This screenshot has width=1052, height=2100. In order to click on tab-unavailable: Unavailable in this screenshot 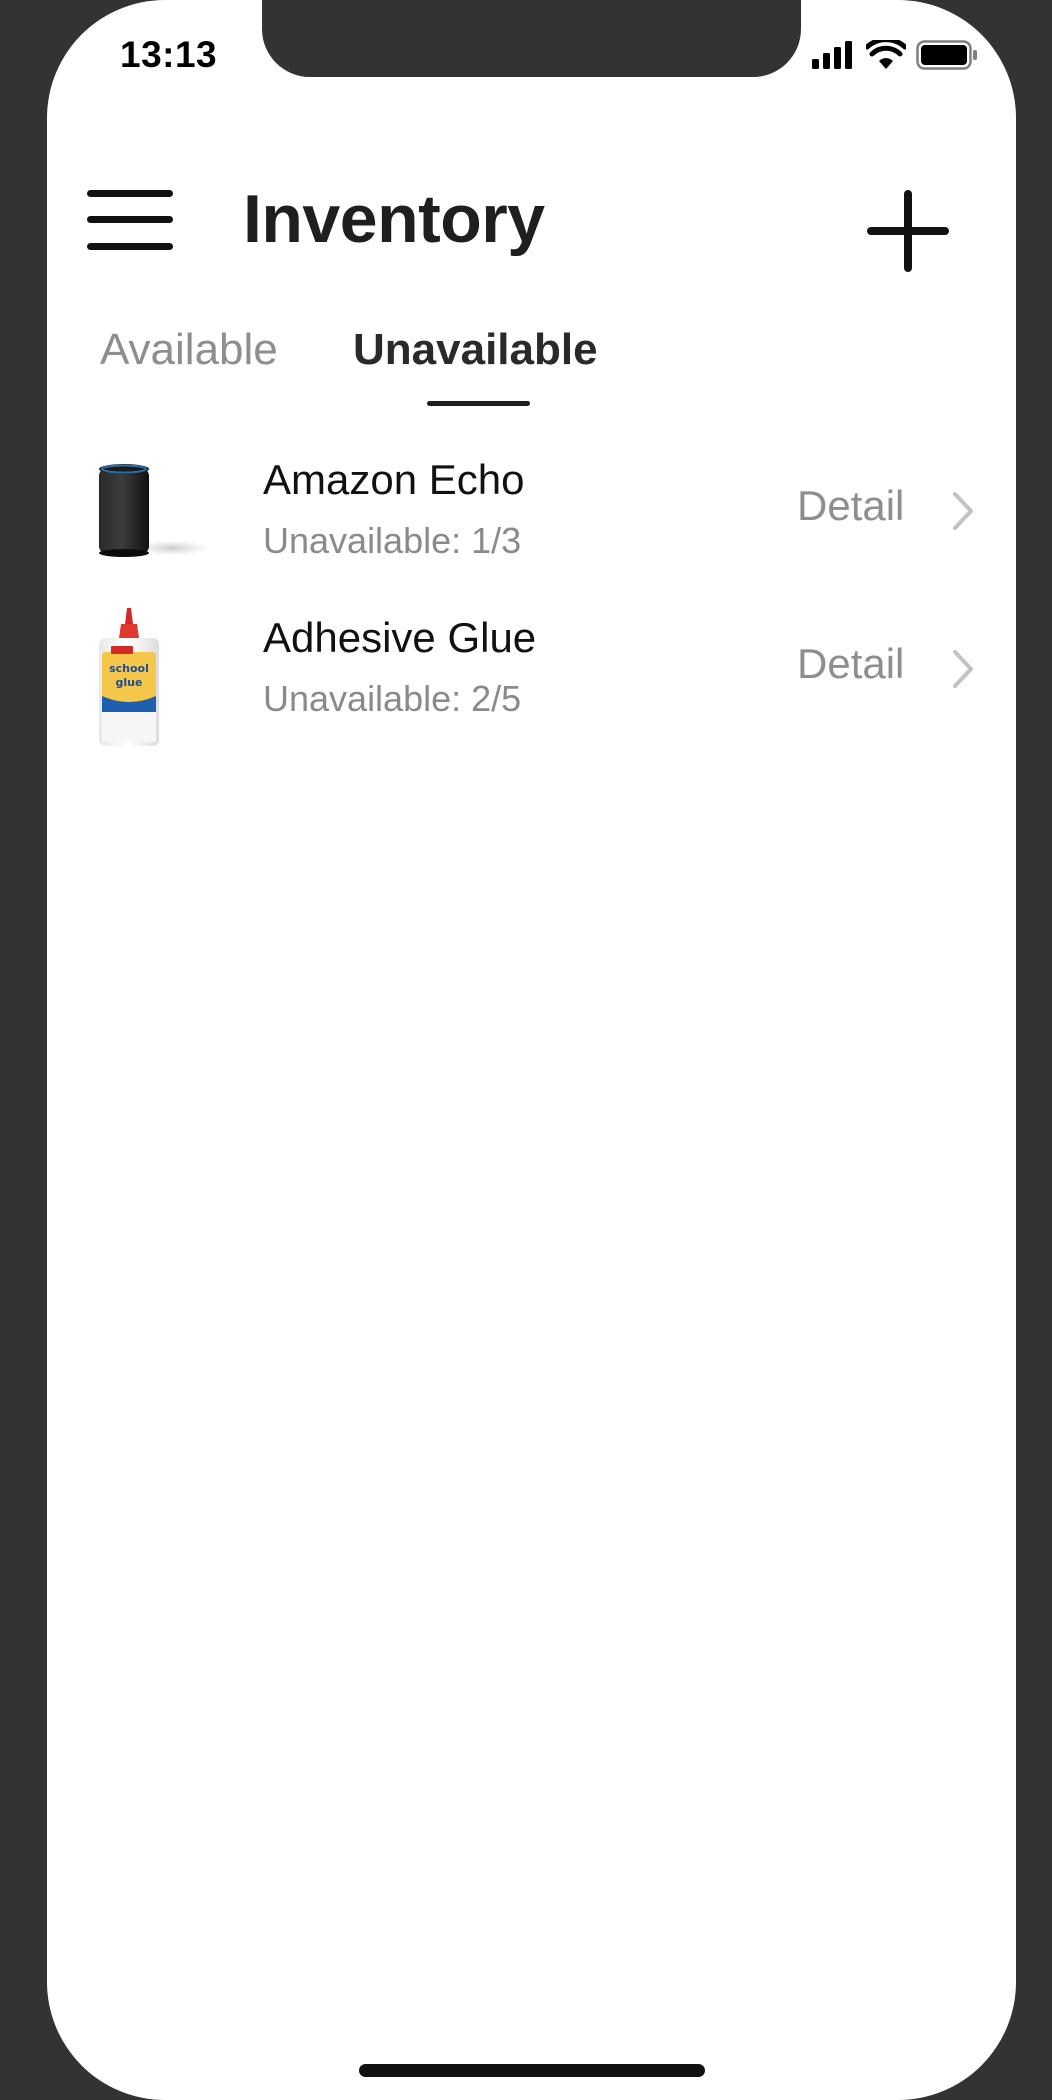, I will do `click(475, 350)`.